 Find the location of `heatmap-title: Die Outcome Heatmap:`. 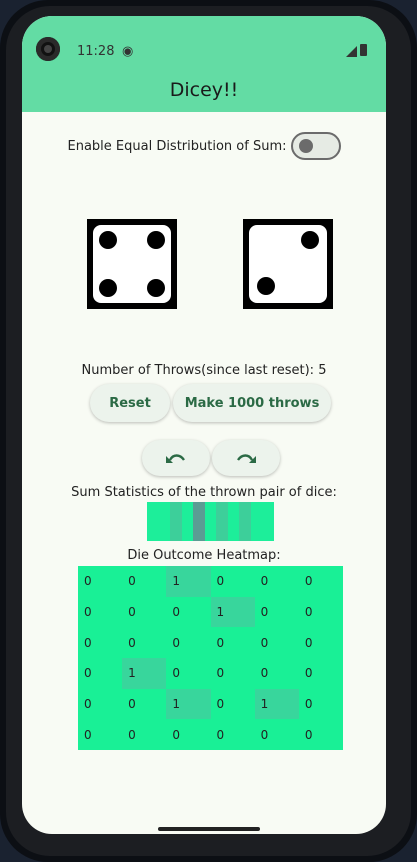

heatmap-title: Die Outcome Heatmap: is located at coordinates (204, 555).